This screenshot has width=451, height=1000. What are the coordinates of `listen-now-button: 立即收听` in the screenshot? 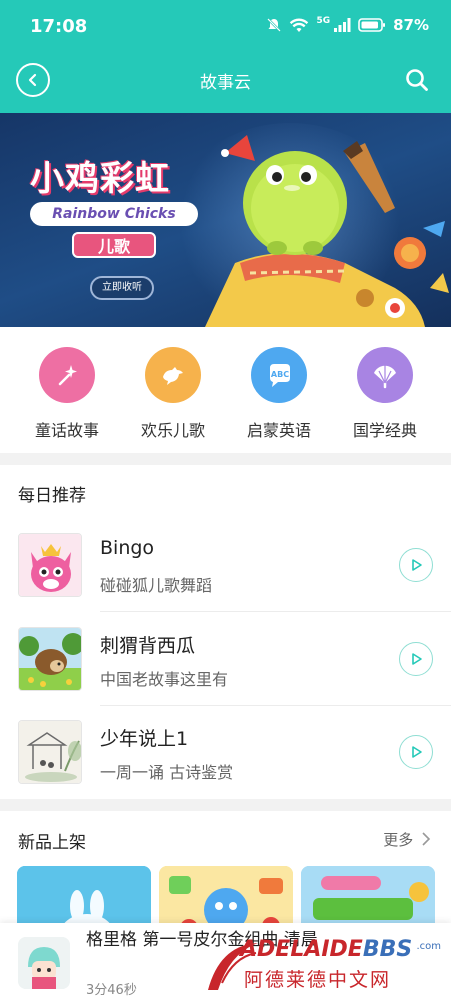 It's located at (122, 288).